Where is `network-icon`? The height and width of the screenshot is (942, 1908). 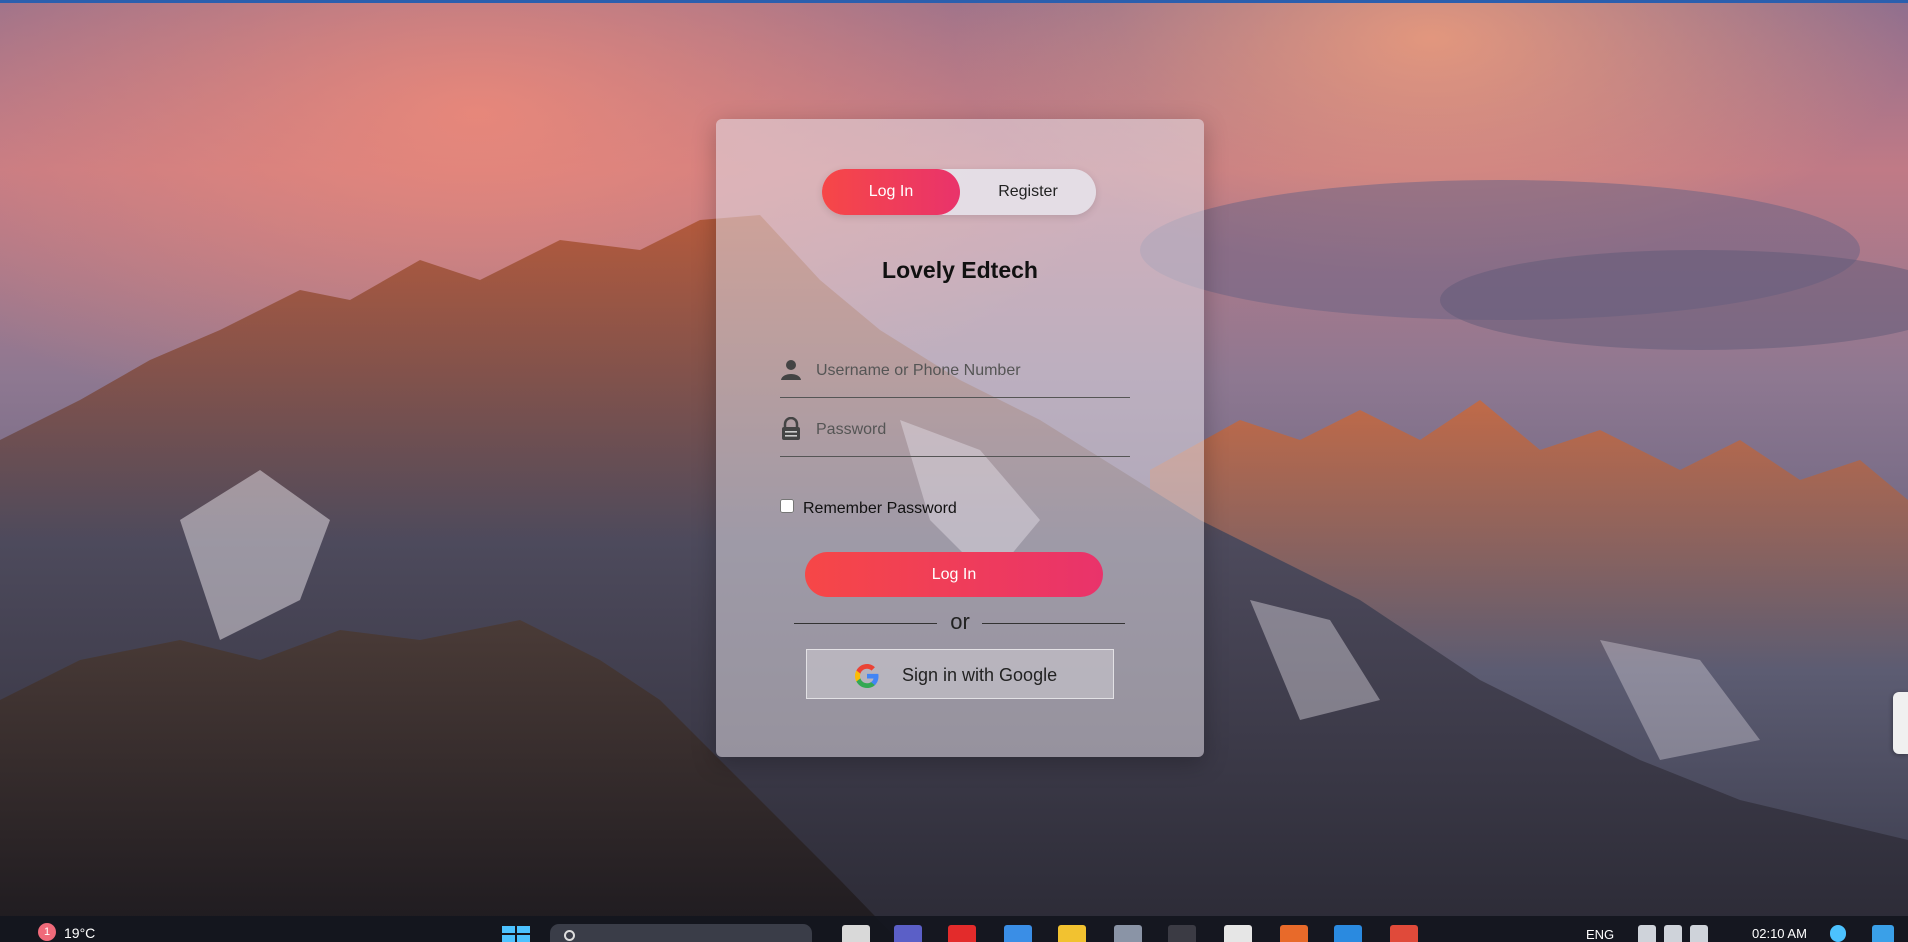 network-icon is located at coordinates (1647, 933).